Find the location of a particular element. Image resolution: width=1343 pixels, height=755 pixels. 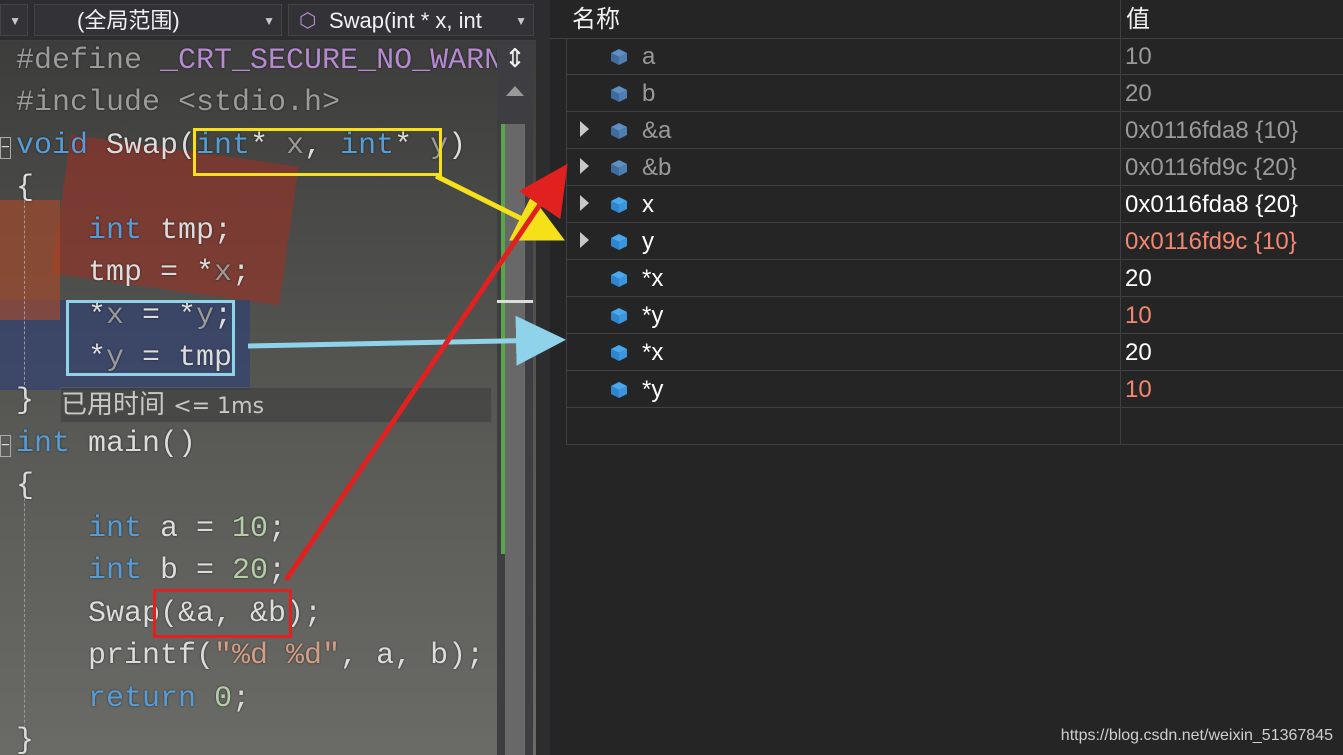

watch-row: x 0x0116fda8 {20} is located at coordinates (954, 205).